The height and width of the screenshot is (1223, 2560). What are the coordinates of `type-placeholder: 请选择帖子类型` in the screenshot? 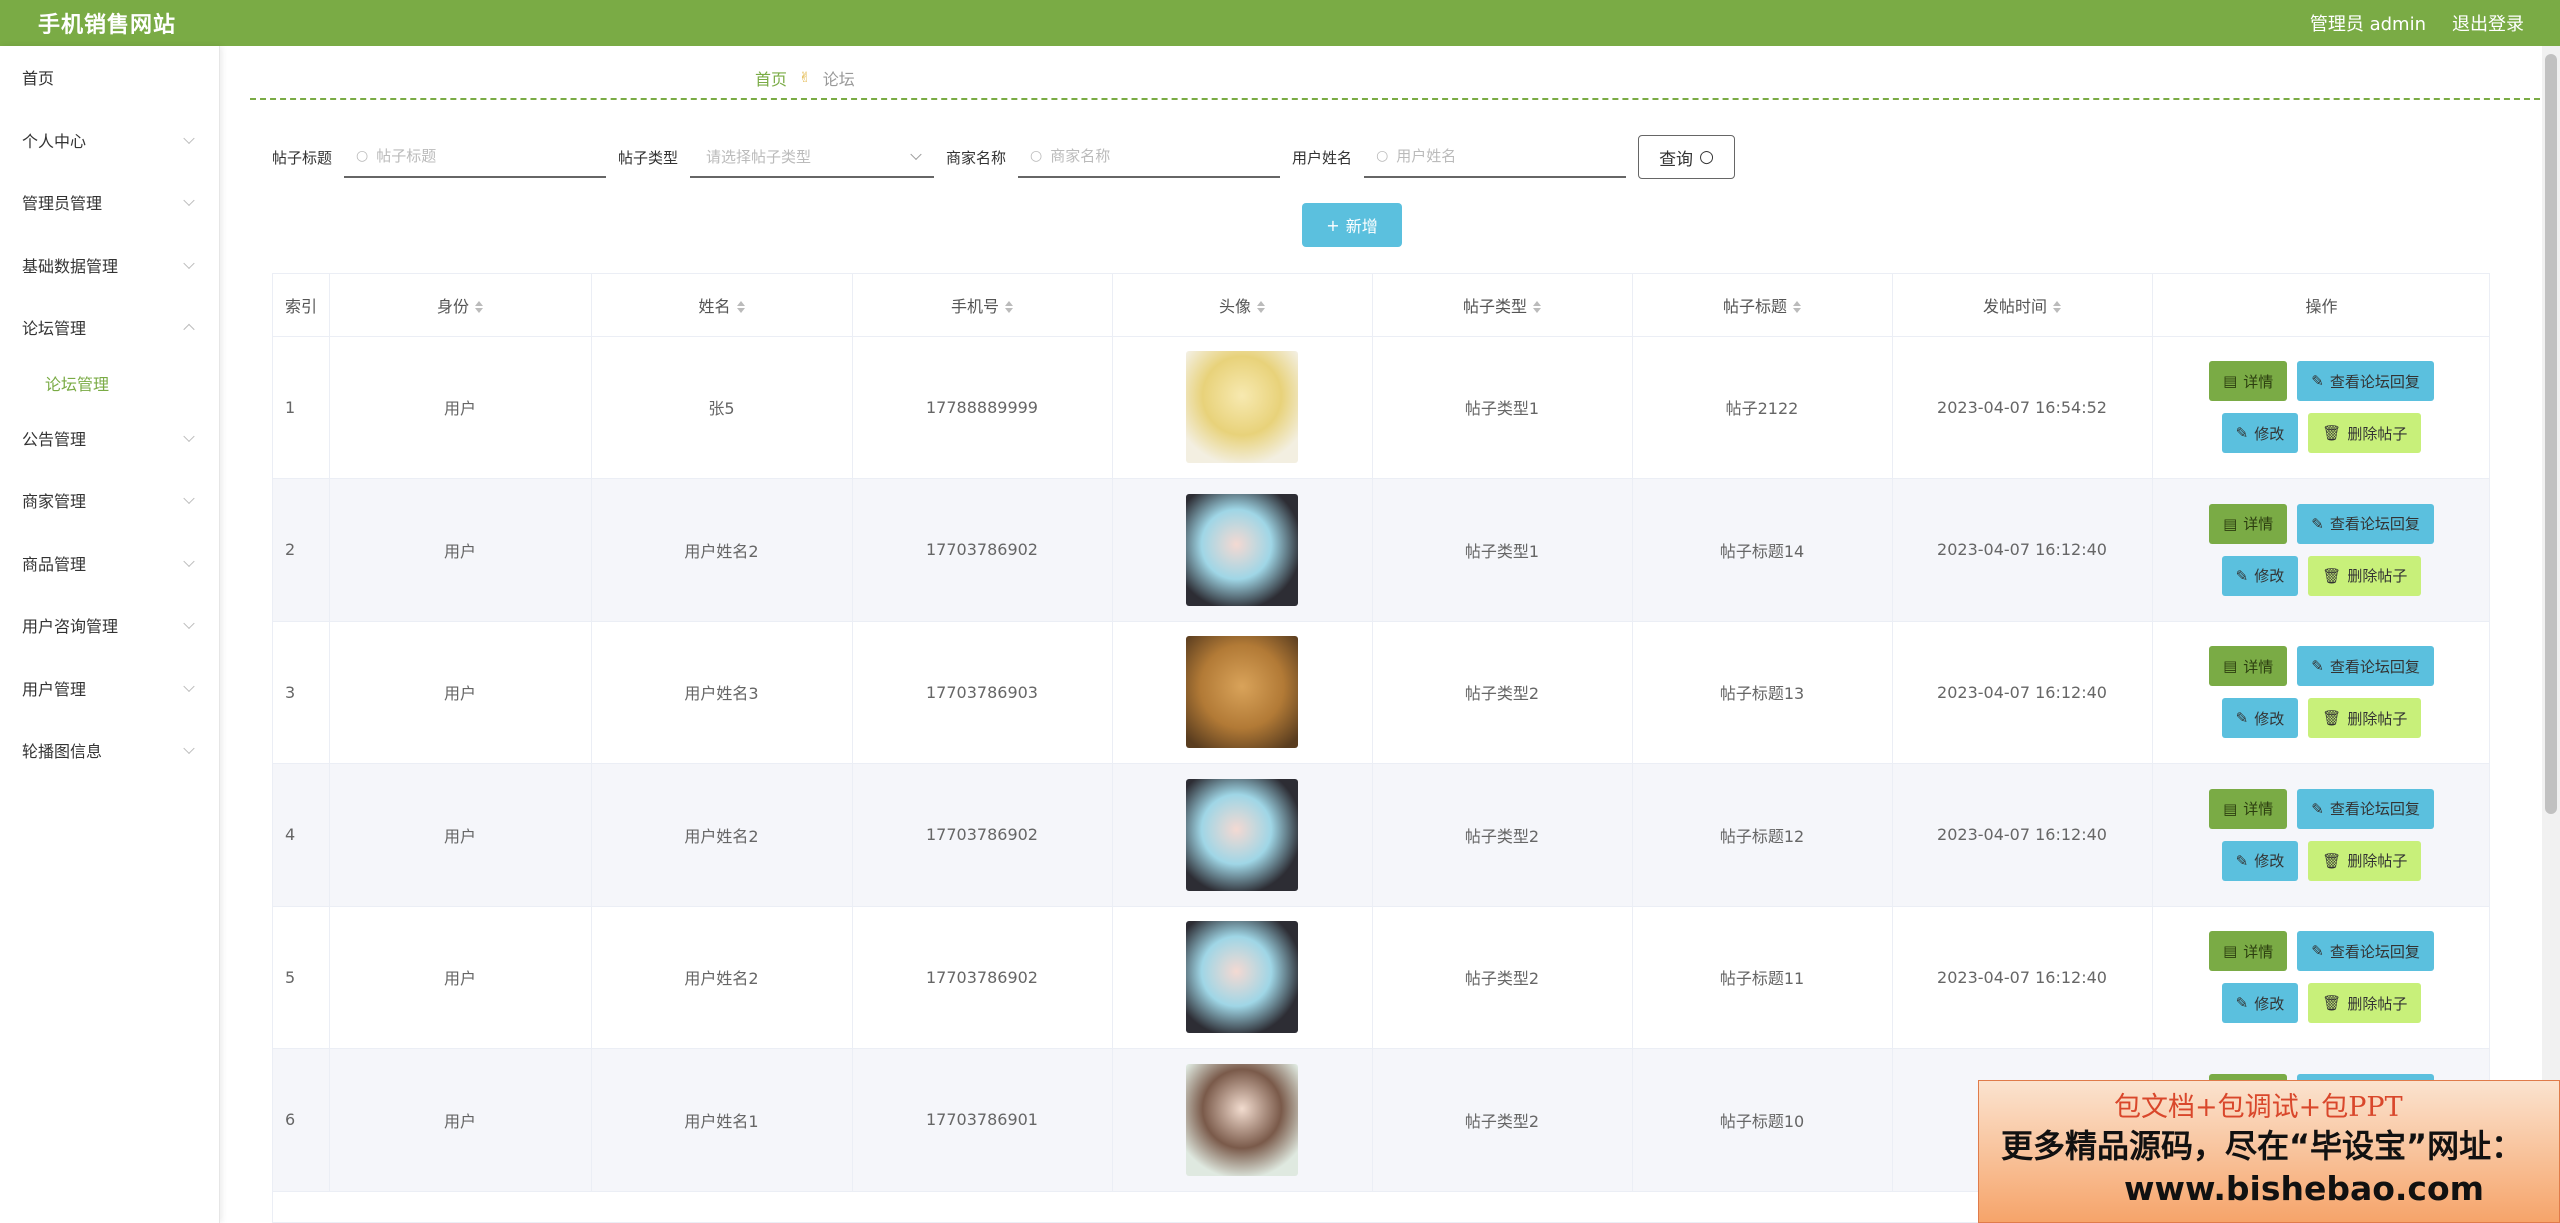 It's located at (759, 156).